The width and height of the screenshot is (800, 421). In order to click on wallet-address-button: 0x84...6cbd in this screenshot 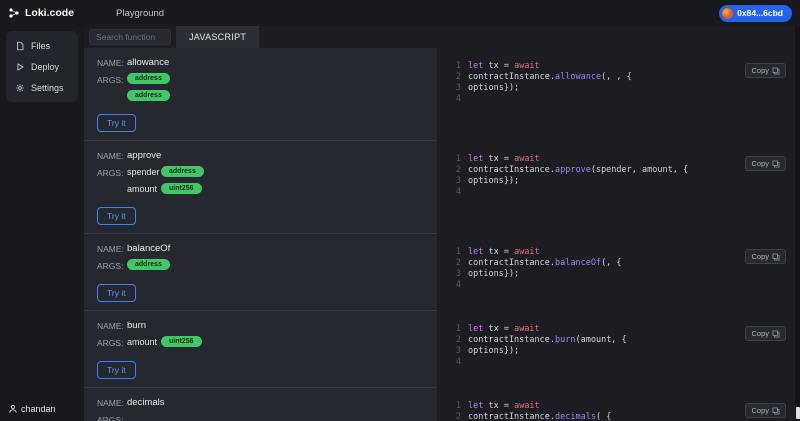, I will do `click(755, 13)`.